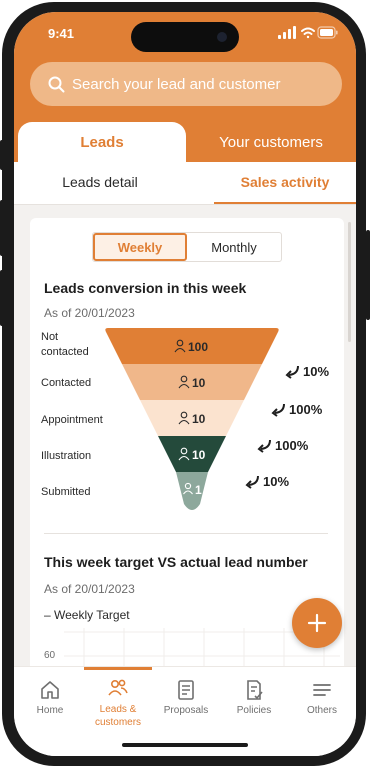  I want to click on target-legend: – Weekly Target, so click(87, 615).